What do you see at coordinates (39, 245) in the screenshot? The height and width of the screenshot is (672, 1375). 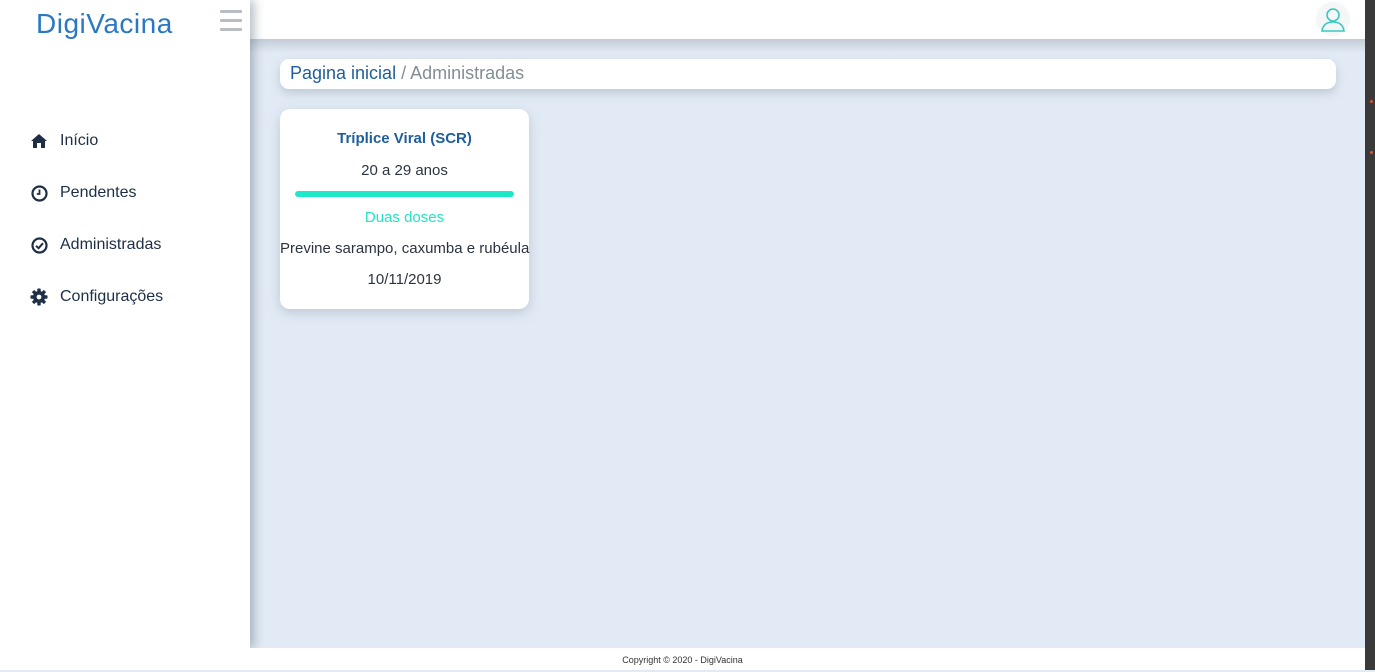 I see `check-circle-icon` at bounding box center [39, 245].